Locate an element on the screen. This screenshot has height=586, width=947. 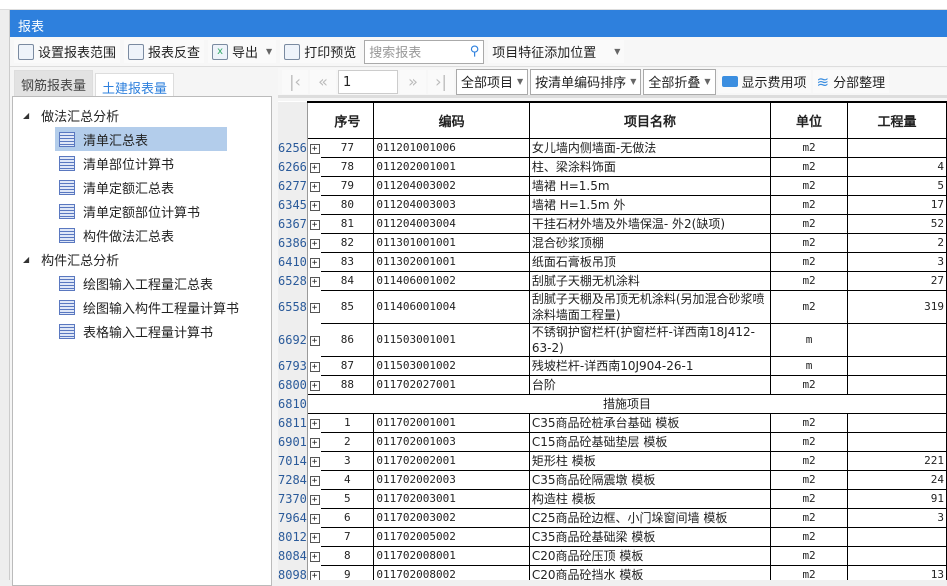
tab-rebar-report: 钢筋报表量 is located at coordinates (54, 84).